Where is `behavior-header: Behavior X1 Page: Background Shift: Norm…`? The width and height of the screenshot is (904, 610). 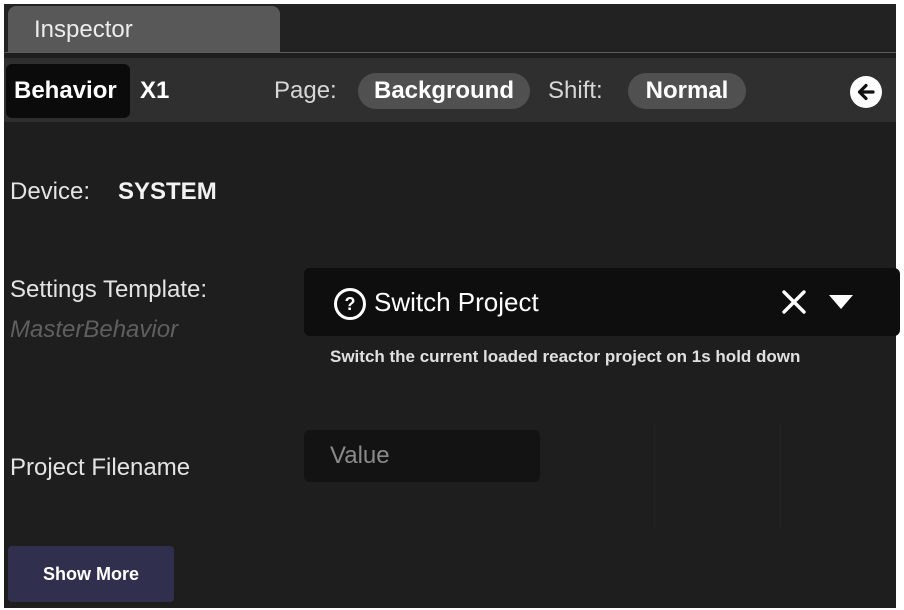
behavior-header: Behavior X1 Page: Background Shift: Norm… is located at coordinates (450, 90).